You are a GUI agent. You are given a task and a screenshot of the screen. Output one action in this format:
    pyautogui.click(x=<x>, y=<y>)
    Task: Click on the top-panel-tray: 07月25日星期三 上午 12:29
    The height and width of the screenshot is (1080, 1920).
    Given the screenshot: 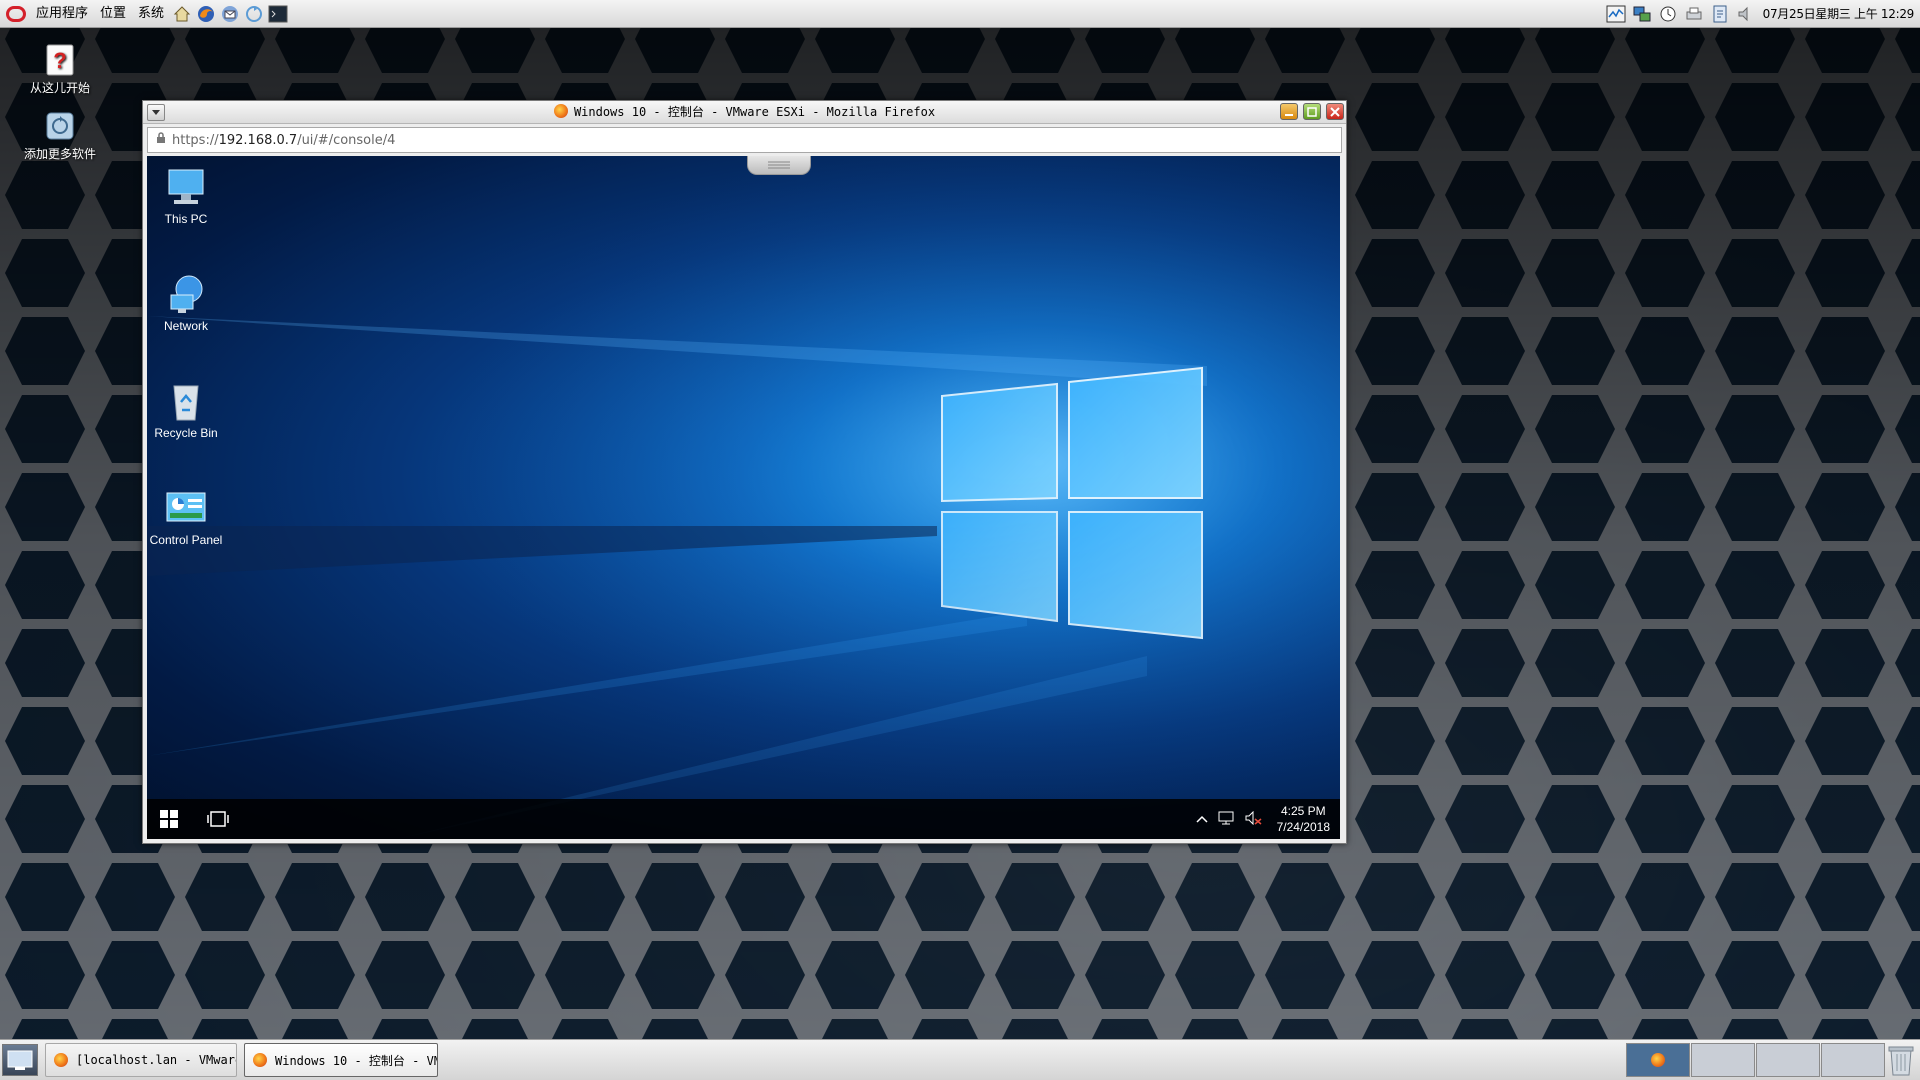 What is the action you would take?
    pyautogui.click(x=1761, y=13)
    